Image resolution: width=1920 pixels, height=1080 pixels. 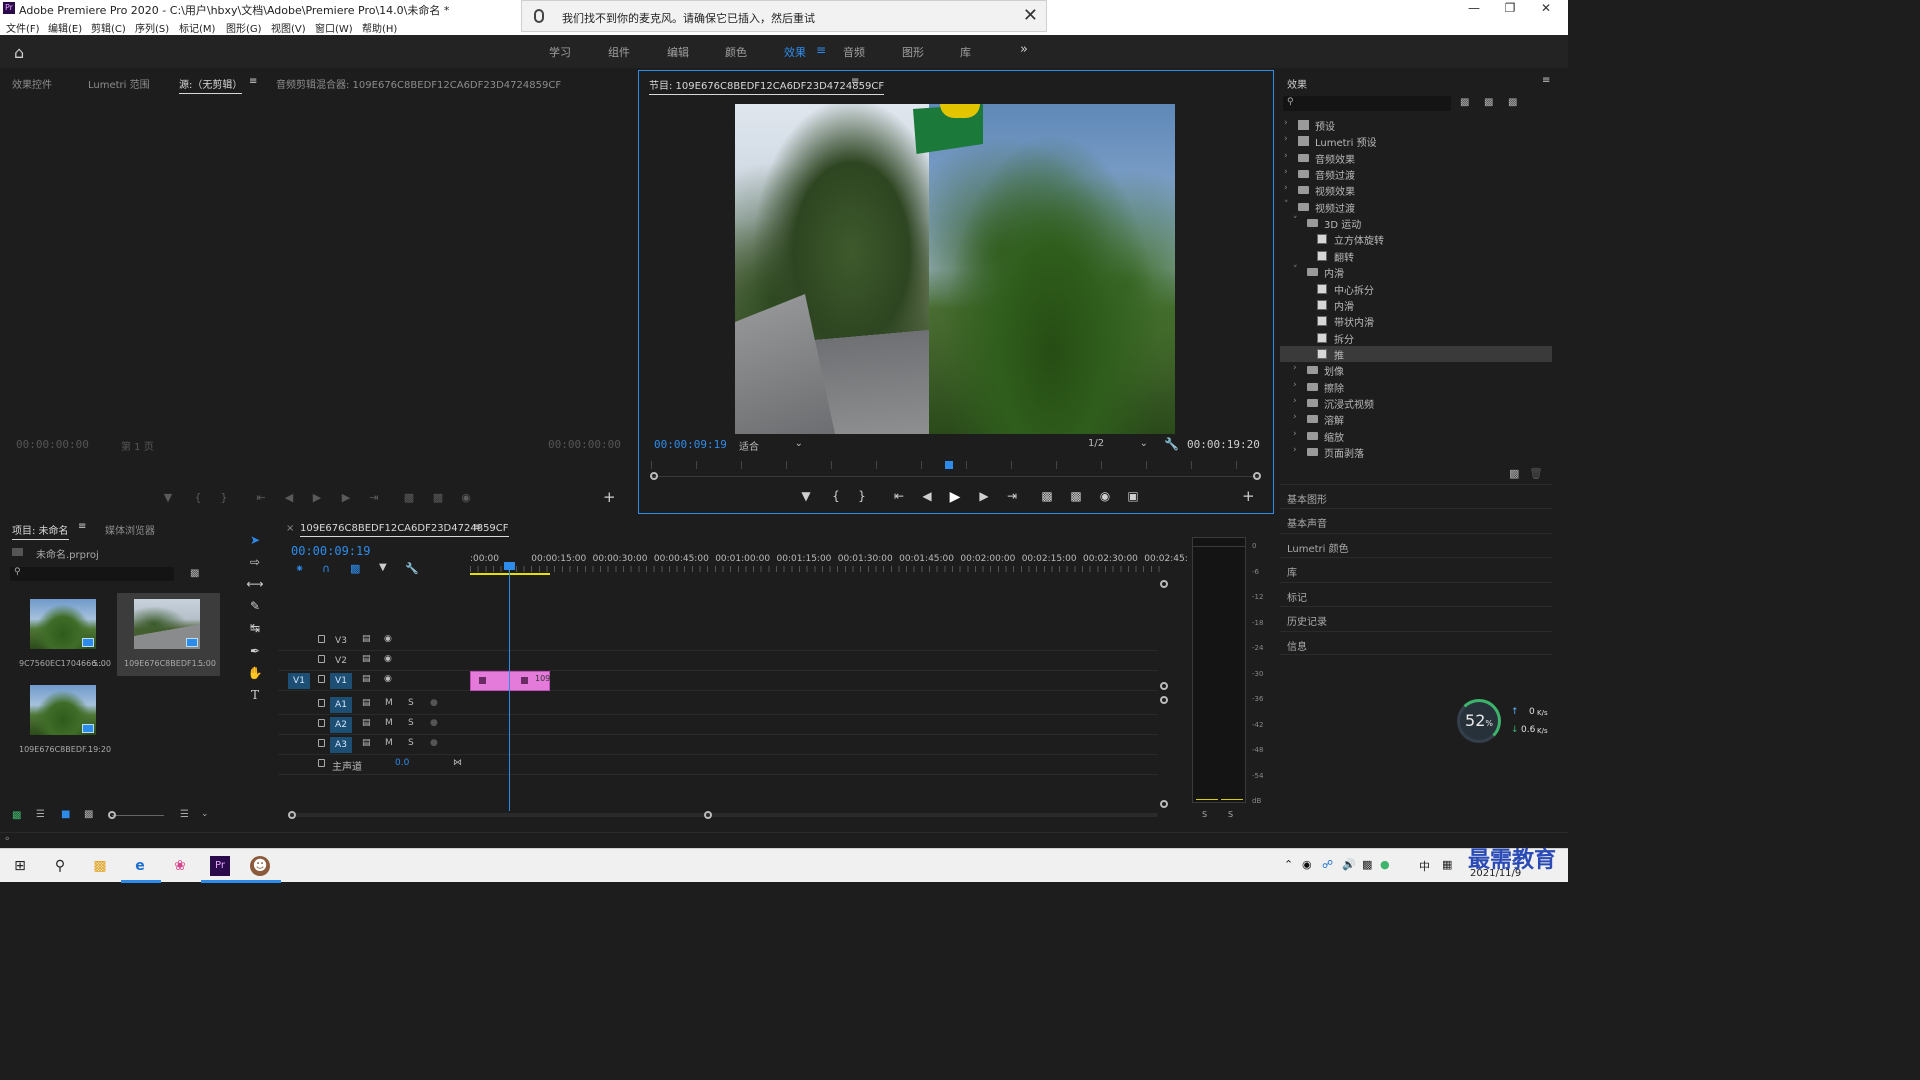 I want to click on go-to-in-icon: ⇤, so click(x=899, y=496).